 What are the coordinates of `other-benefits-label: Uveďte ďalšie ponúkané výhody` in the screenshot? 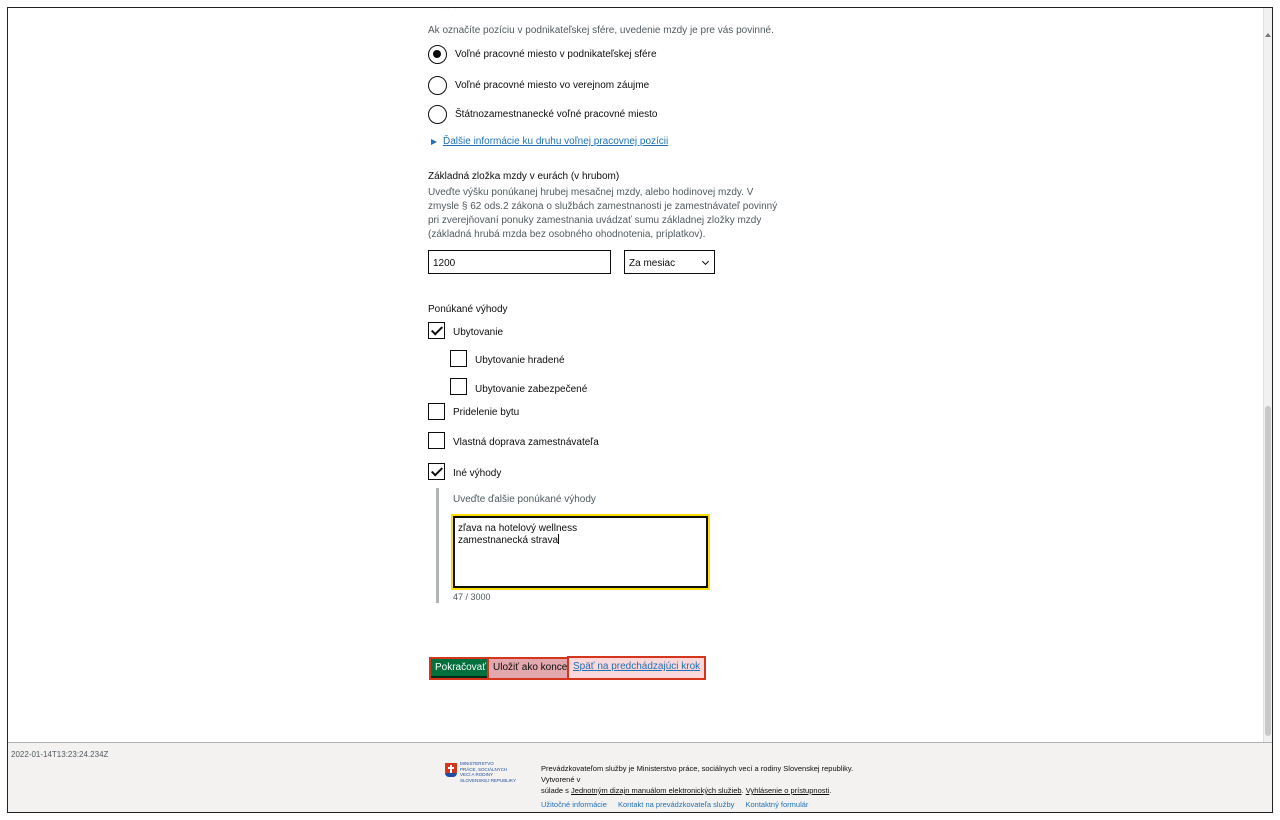 It's located at (524, 499).